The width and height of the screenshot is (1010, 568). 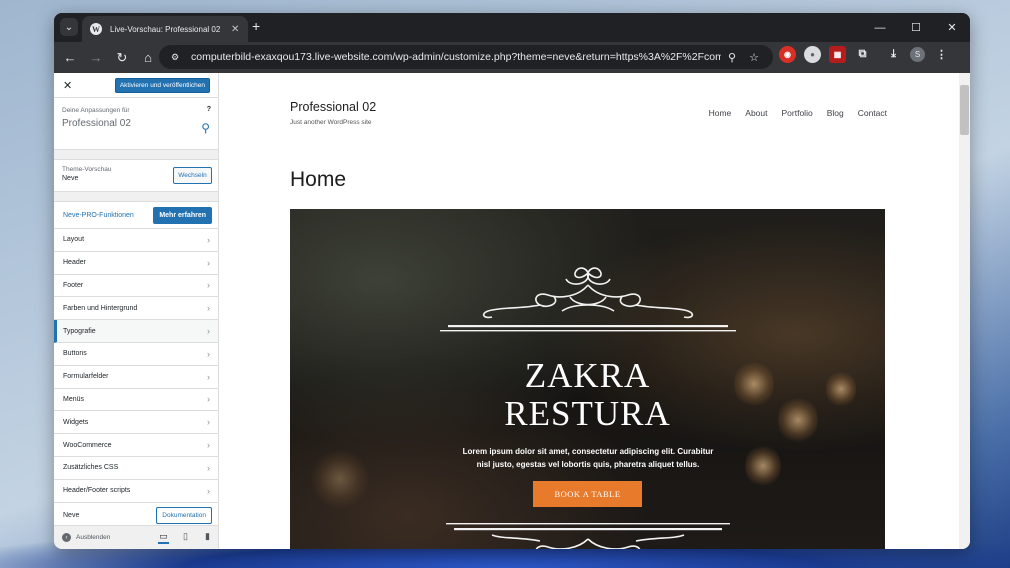 I want to click on close-window-button: ✕, so click(x=952, y=27).